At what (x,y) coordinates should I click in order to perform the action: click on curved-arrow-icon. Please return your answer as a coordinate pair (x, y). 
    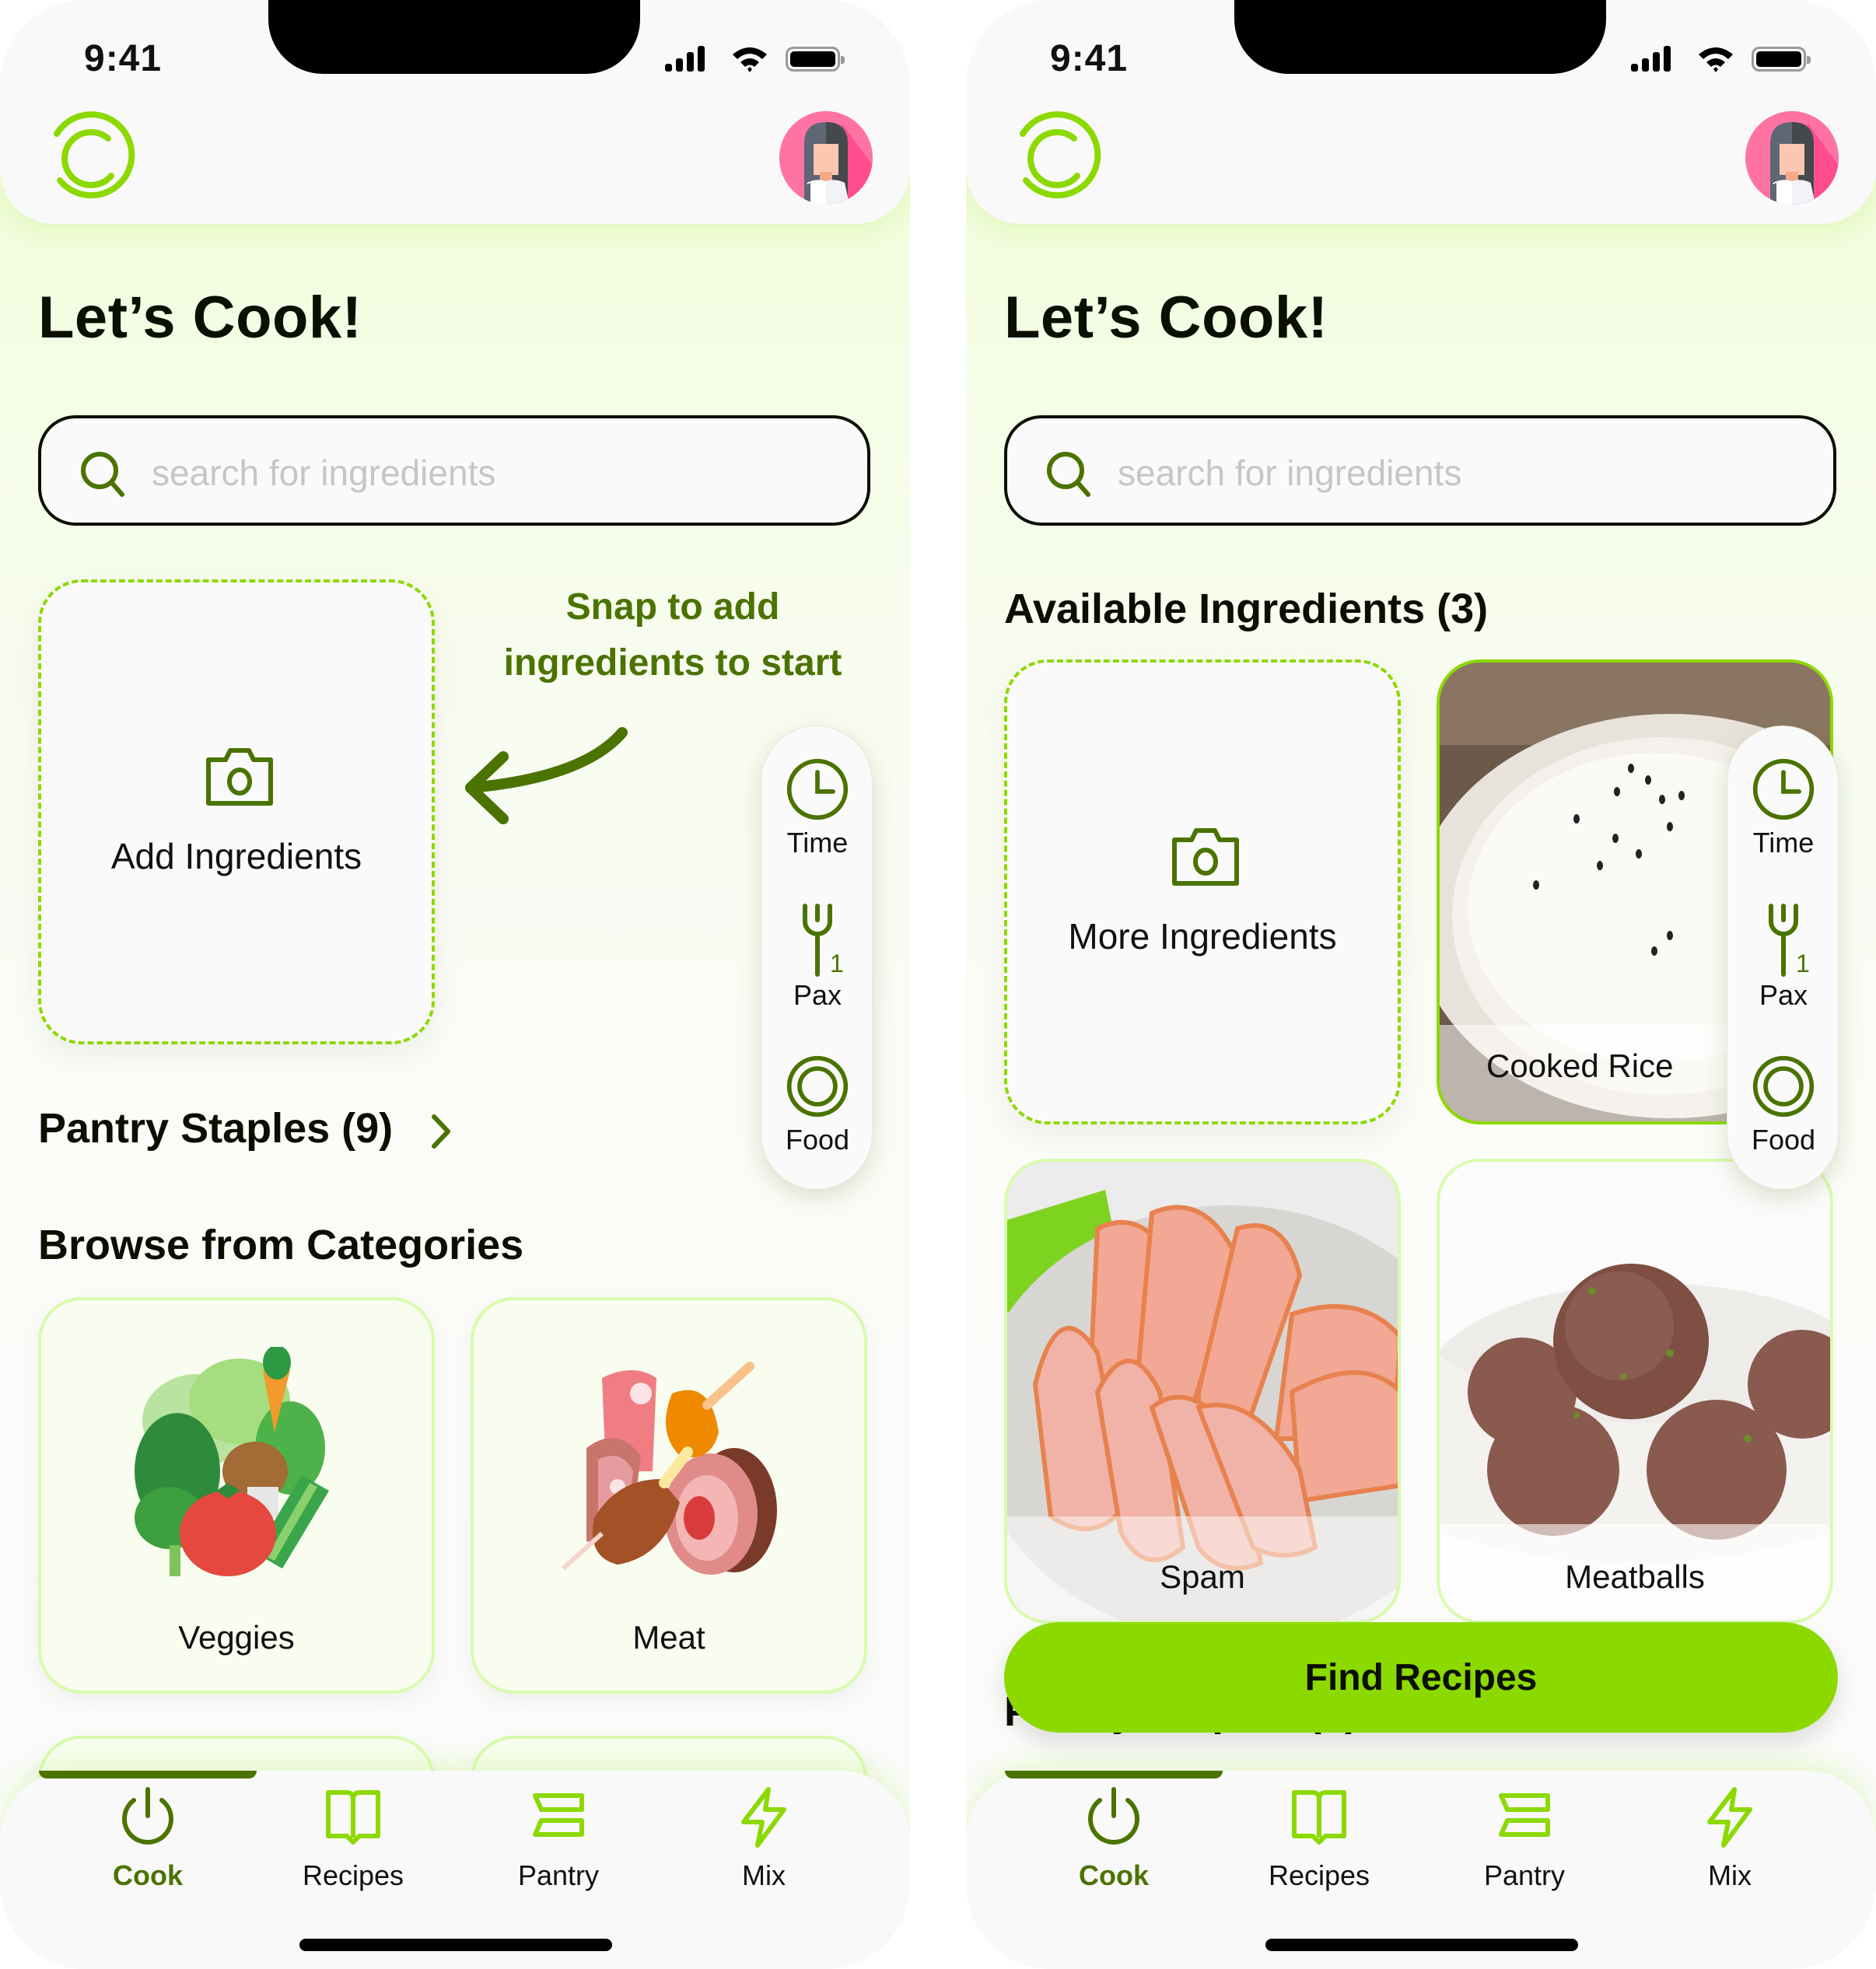
    Looking at the image, I should click on (547, 776).